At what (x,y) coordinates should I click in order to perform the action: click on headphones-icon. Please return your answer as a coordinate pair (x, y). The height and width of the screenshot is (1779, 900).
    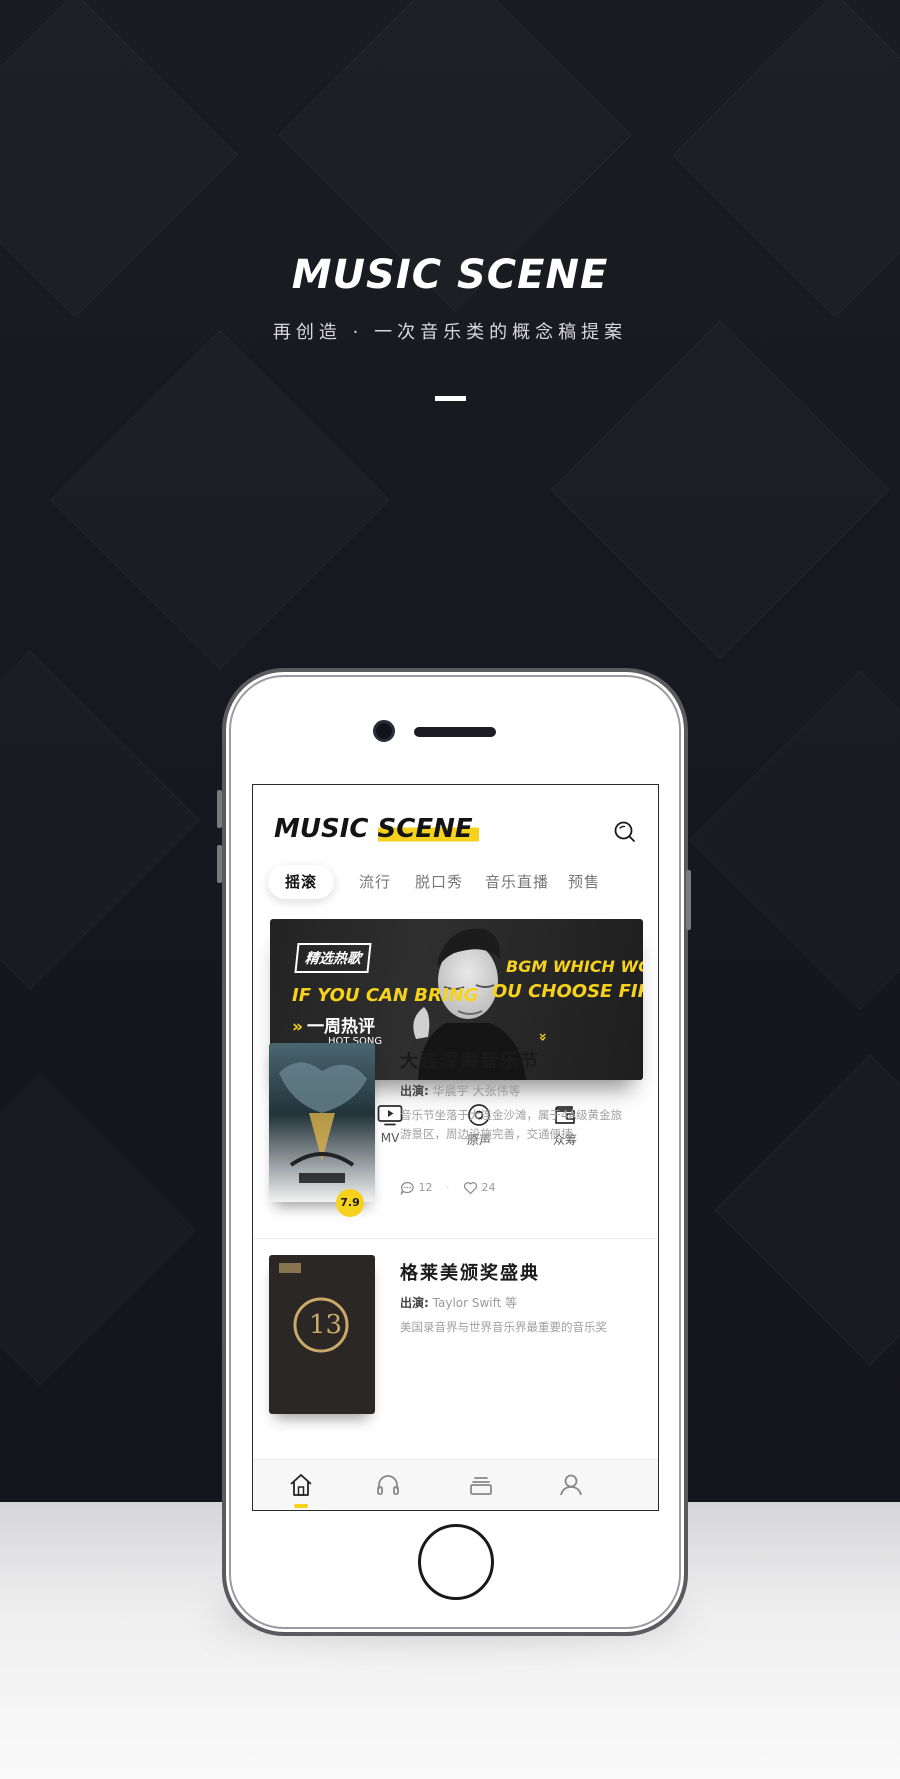
    Looking at the image, I should click on (388, 1485).